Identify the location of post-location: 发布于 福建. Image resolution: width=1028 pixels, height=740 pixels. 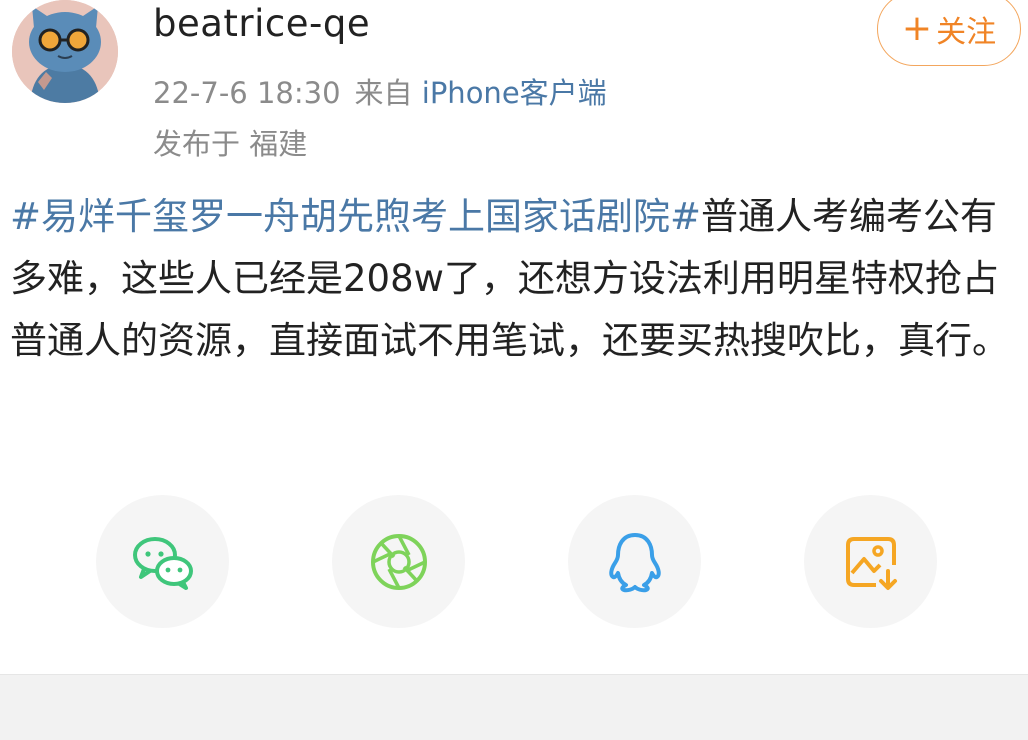
(230, 144).